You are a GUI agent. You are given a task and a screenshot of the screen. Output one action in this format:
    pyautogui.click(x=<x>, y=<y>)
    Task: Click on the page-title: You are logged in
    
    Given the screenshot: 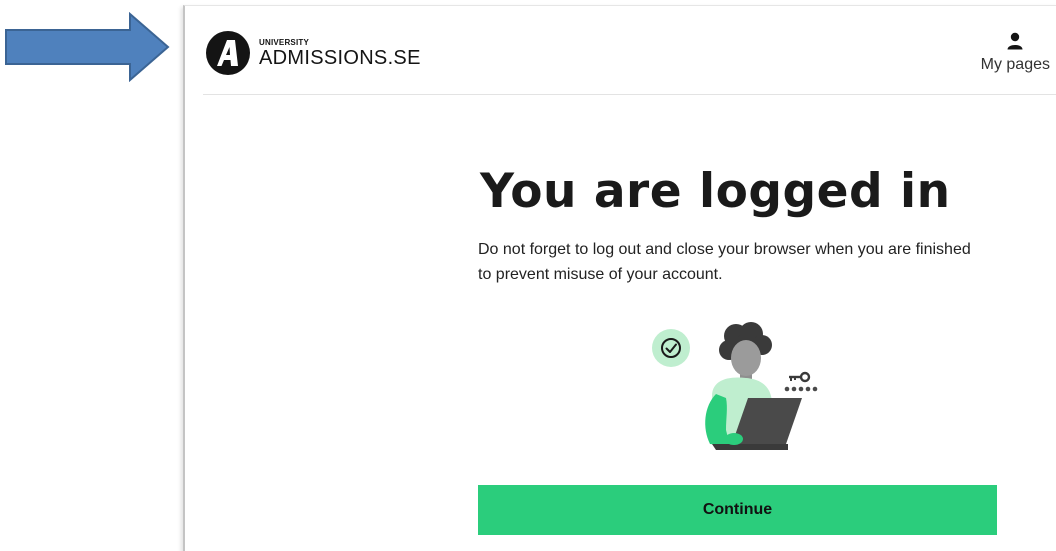 What is the action you would take?
    pyautogui.click(x=715, y=191)
    